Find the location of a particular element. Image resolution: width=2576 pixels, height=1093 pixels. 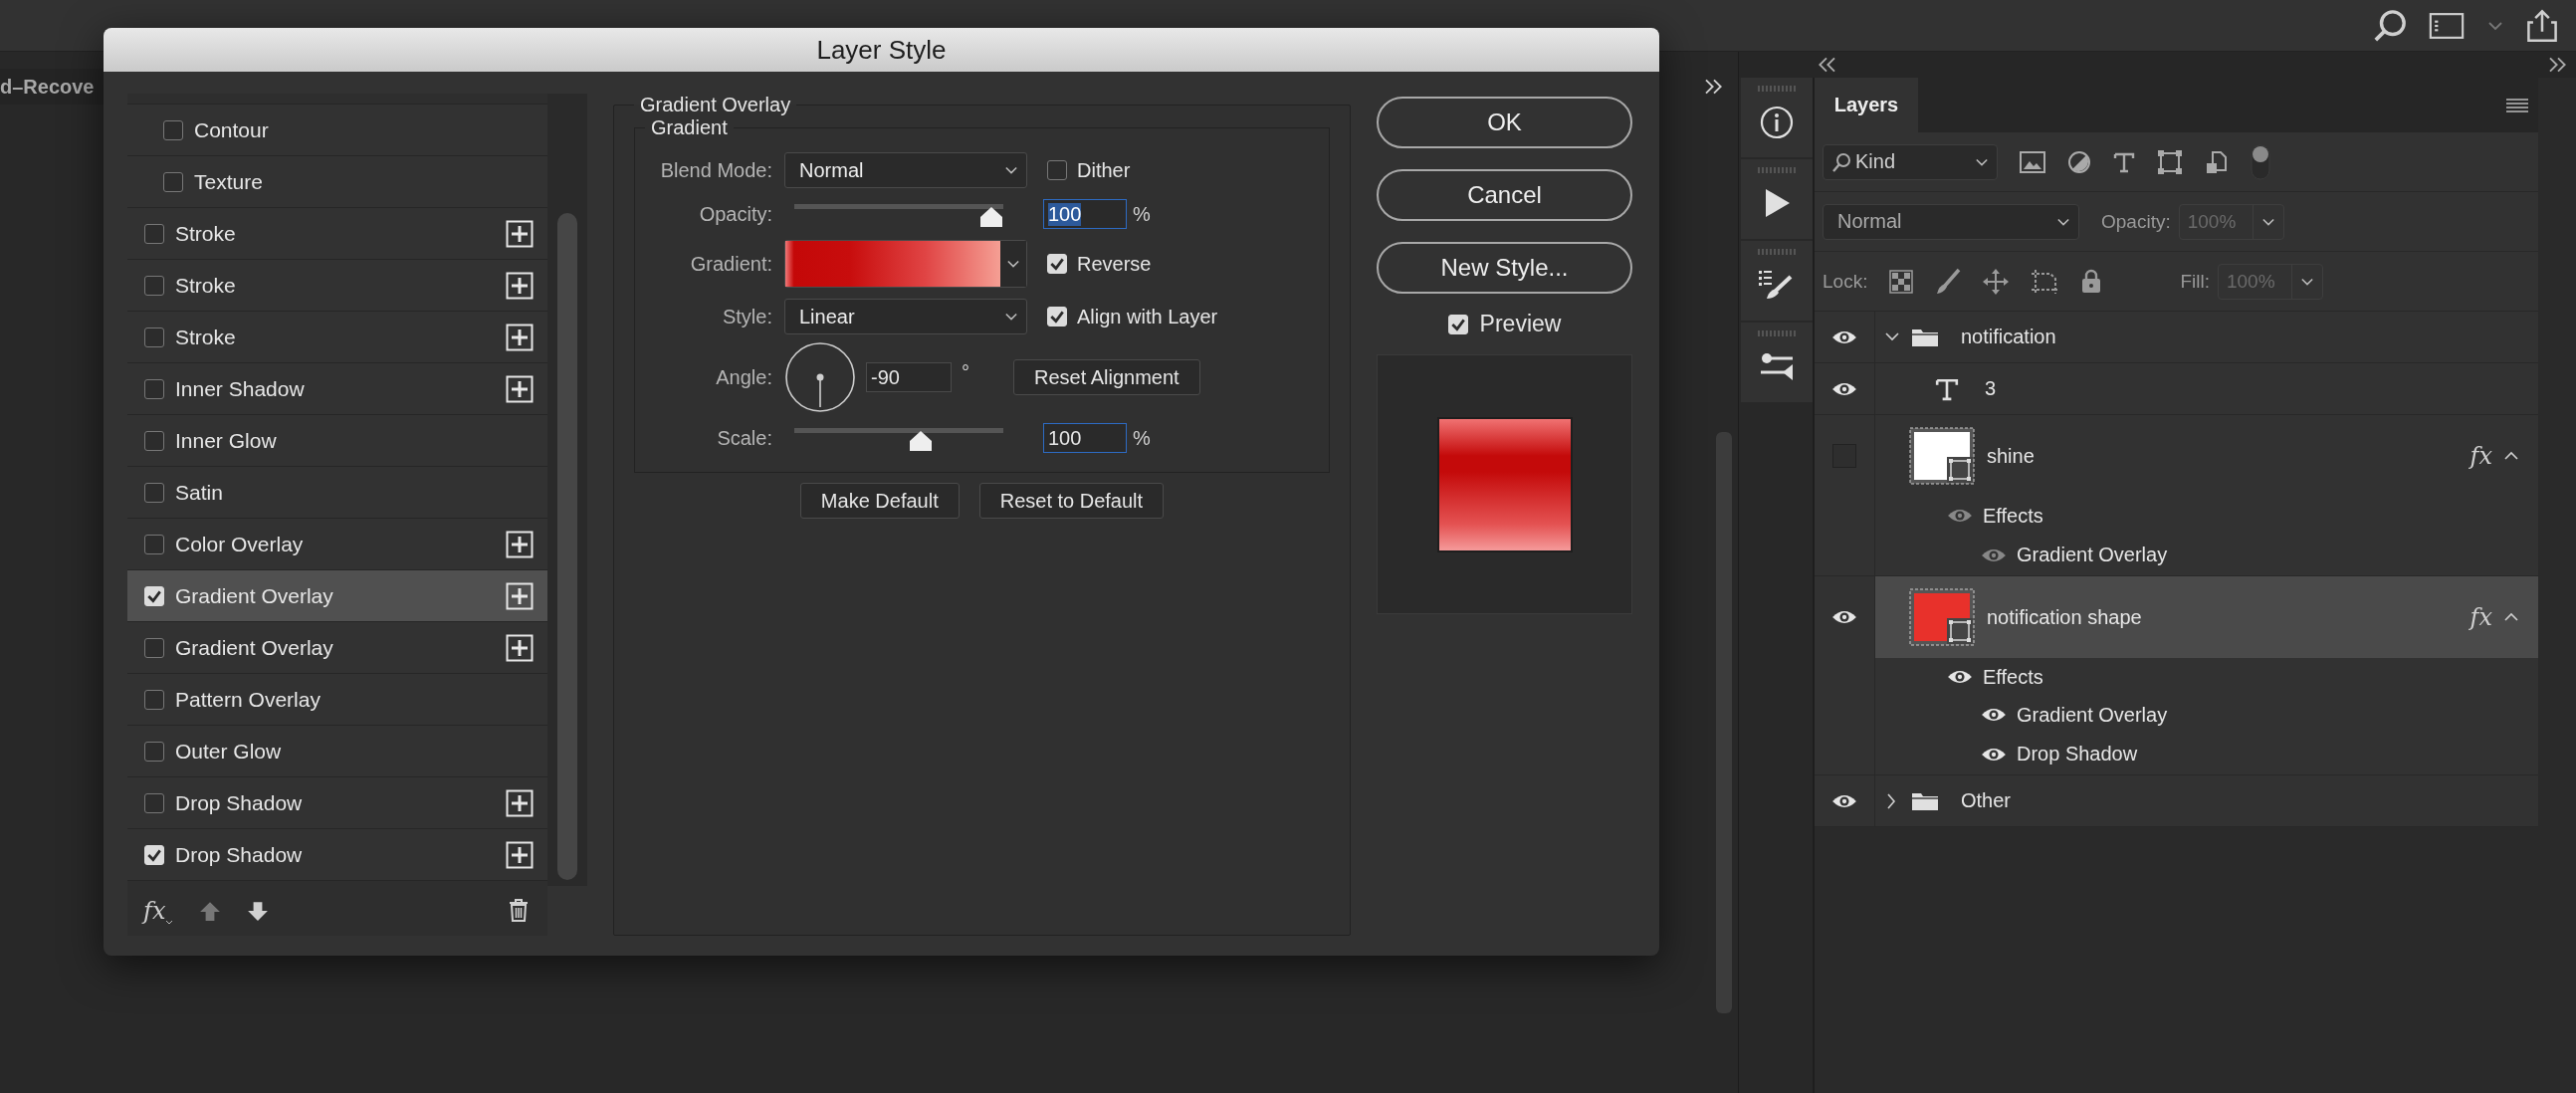

brush-icon is located at coordinates (1948, 281).